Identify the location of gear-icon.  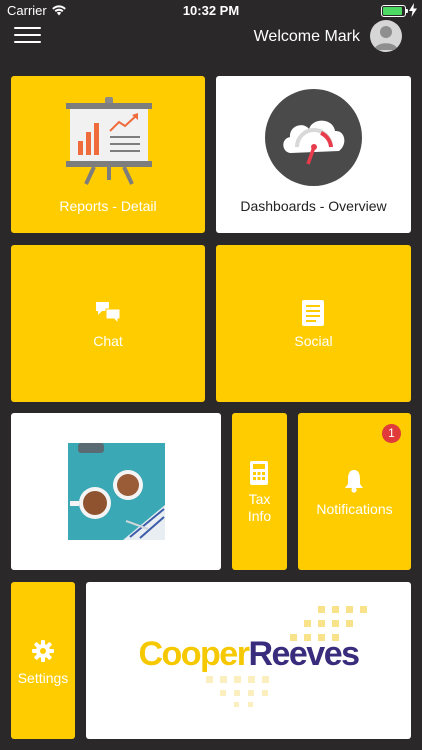
(43, 651).